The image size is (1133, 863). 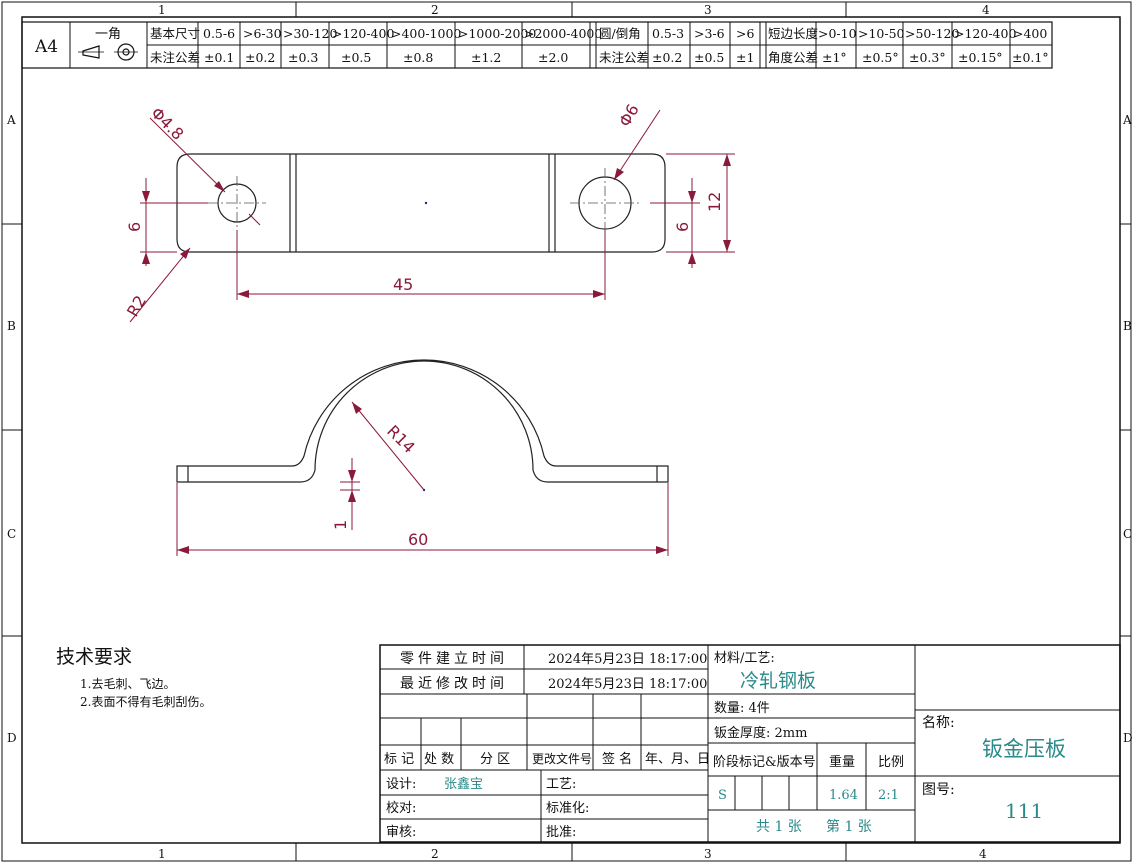 What do you see at coordinates (310, 33) in the screenshot?
I see `size-range-2: >30-120` at bounding box center [310, 33].